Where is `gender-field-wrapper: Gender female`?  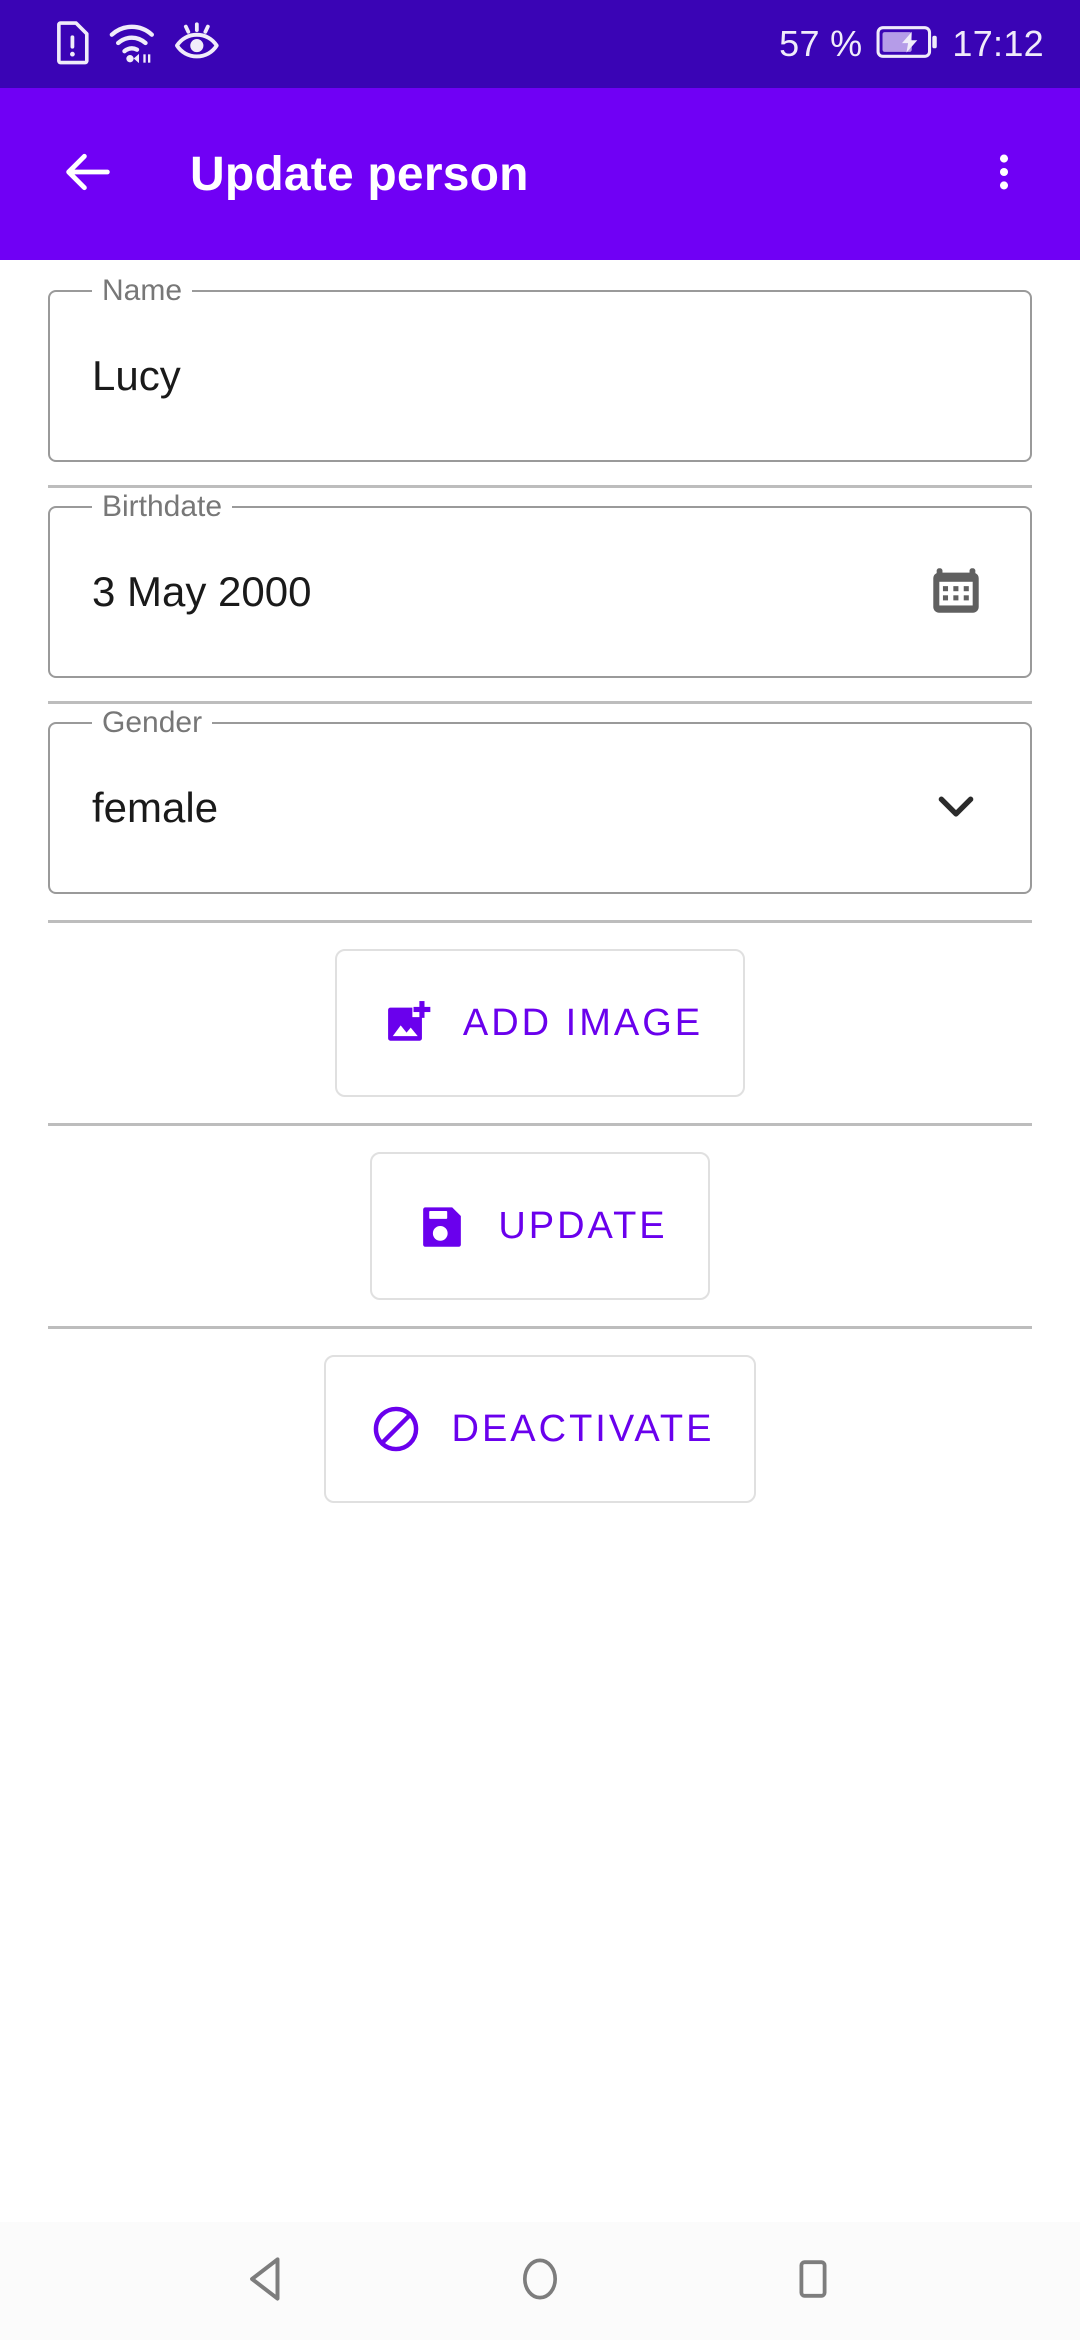 gender-field-wrapper: Gender female is located at coordinates (540, 801).